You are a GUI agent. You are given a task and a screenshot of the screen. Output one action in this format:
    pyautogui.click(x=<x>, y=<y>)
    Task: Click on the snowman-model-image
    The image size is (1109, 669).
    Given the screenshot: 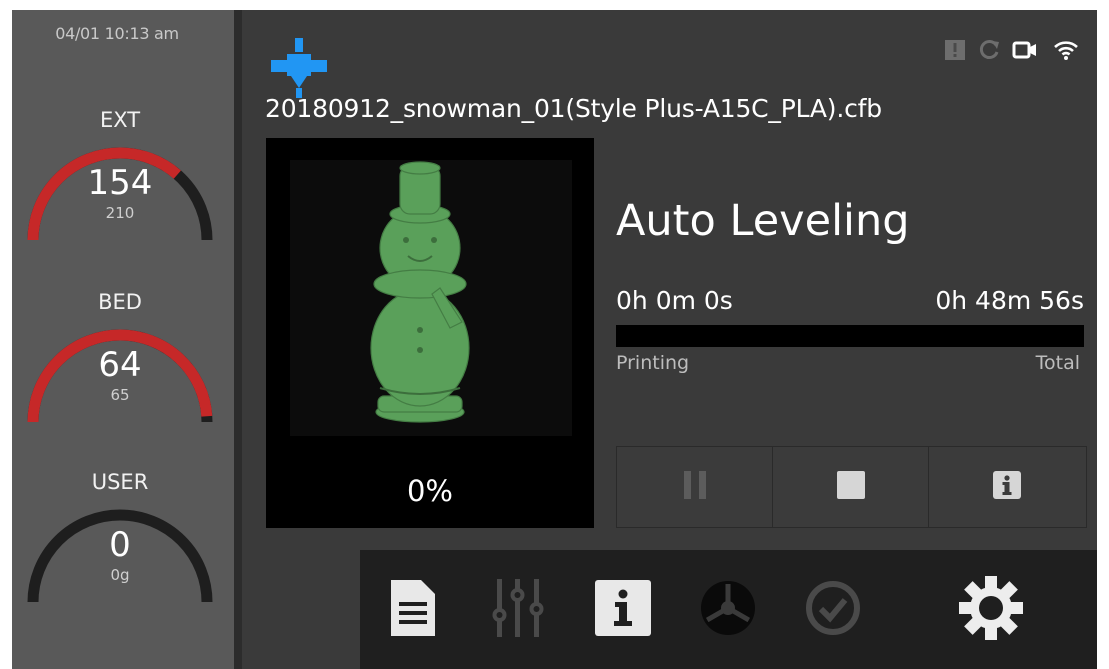 What is the action you would take?
    pyautogui.click(x=420, y=292)
    